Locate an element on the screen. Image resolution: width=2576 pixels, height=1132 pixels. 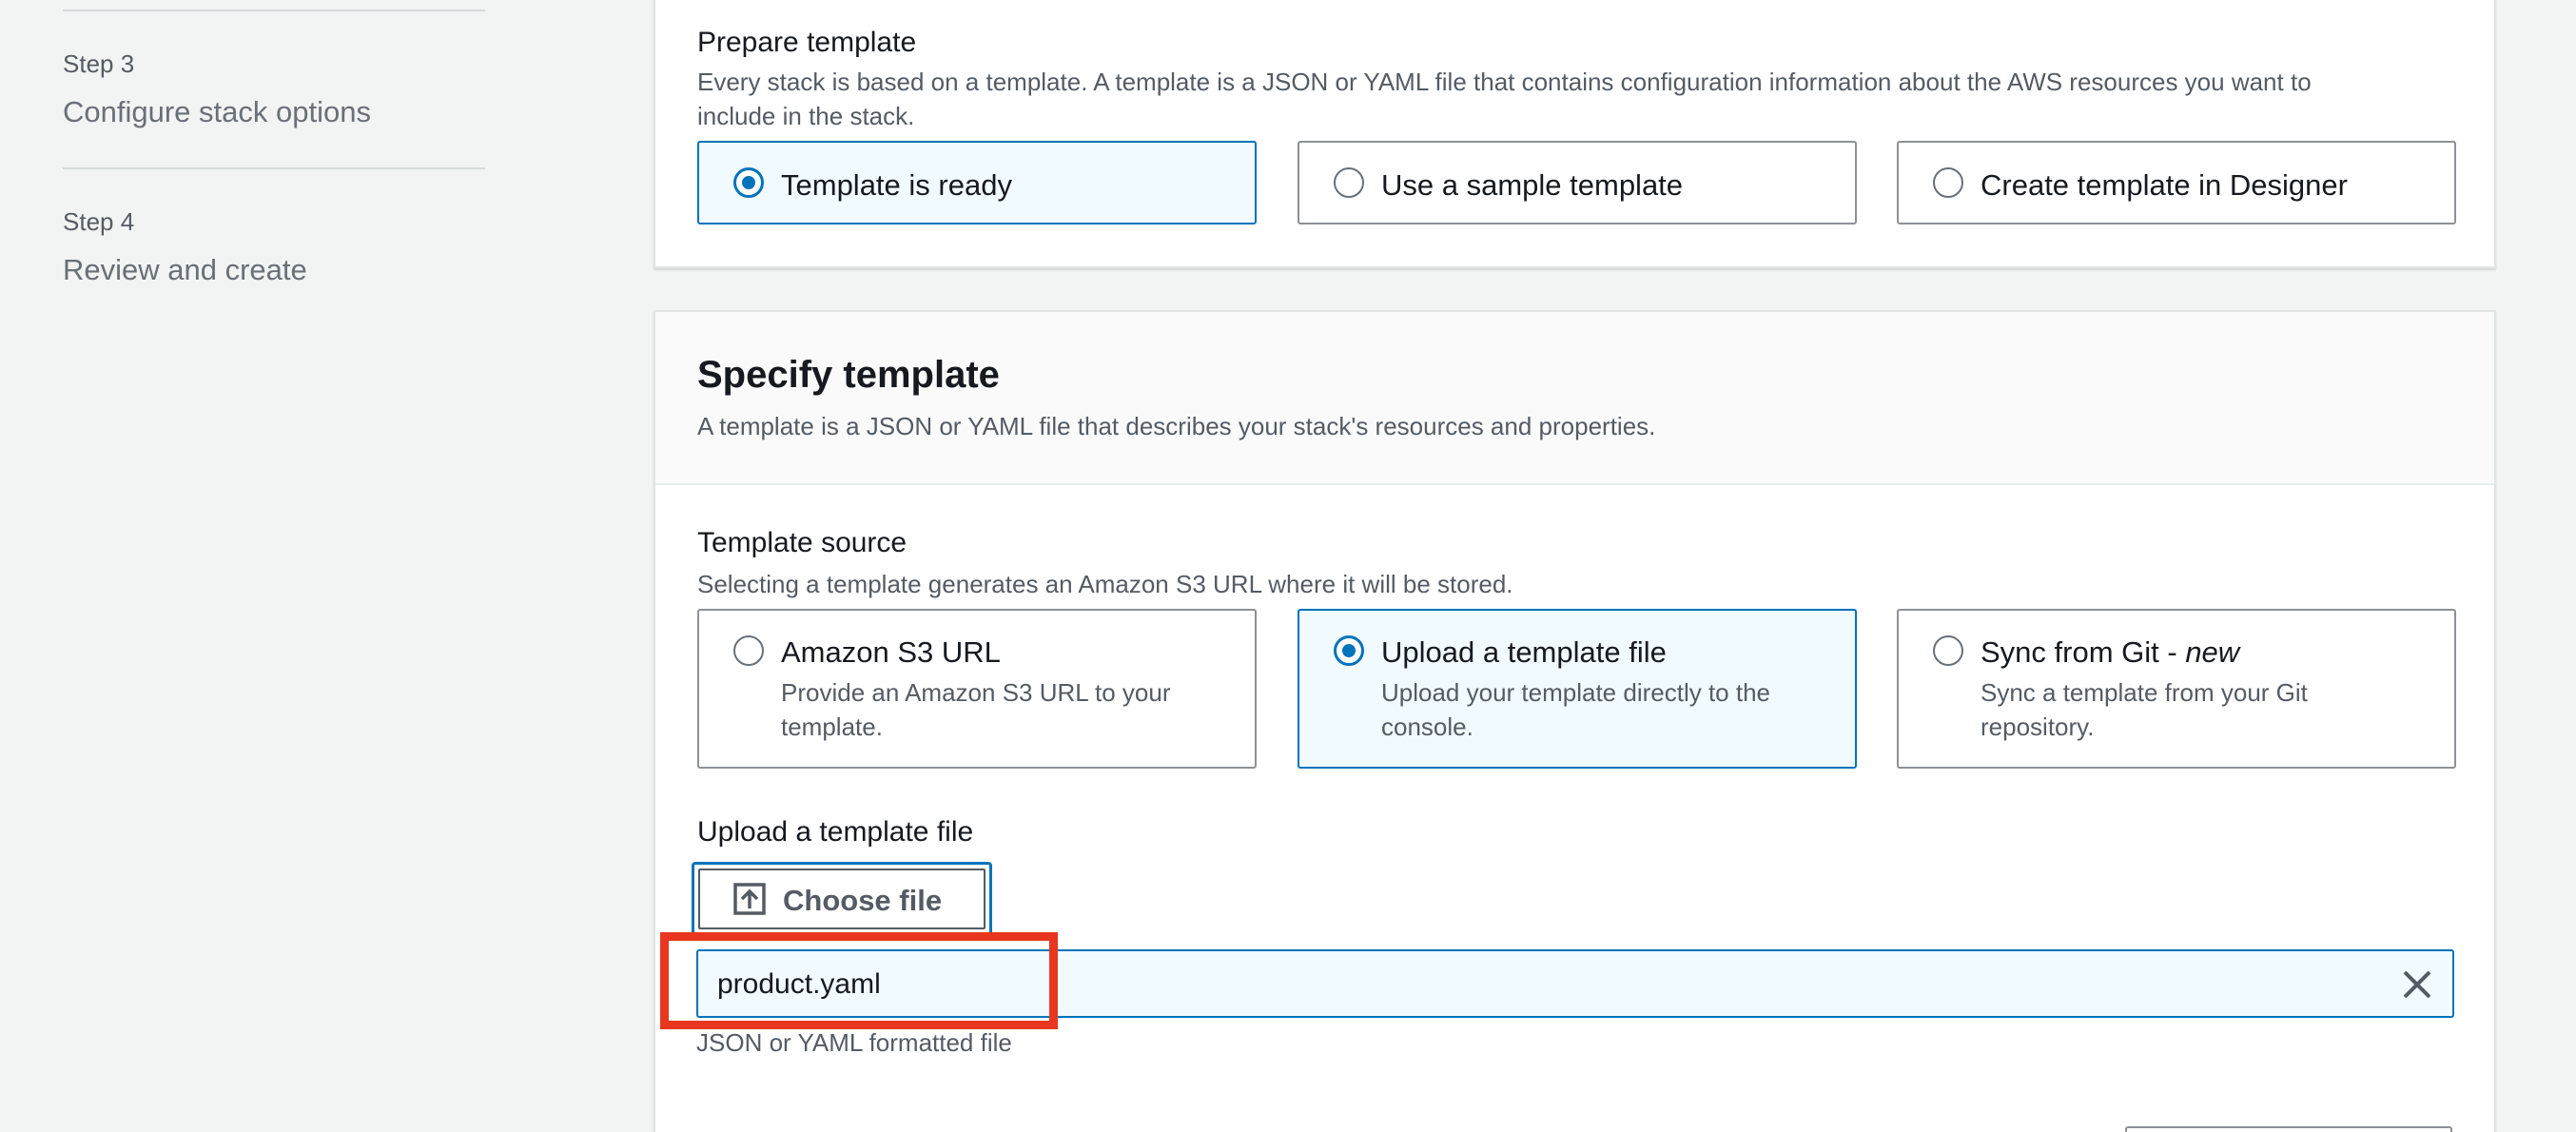
new-tag: new is located at coordinates (2213, 652).